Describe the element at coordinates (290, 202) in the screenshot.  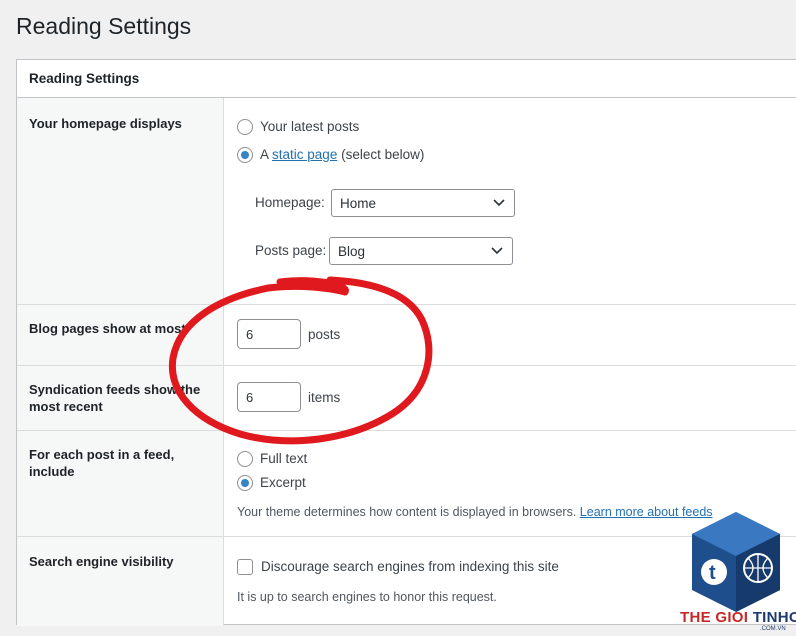
I see `homepage-select-label: Homepage:` at that location.